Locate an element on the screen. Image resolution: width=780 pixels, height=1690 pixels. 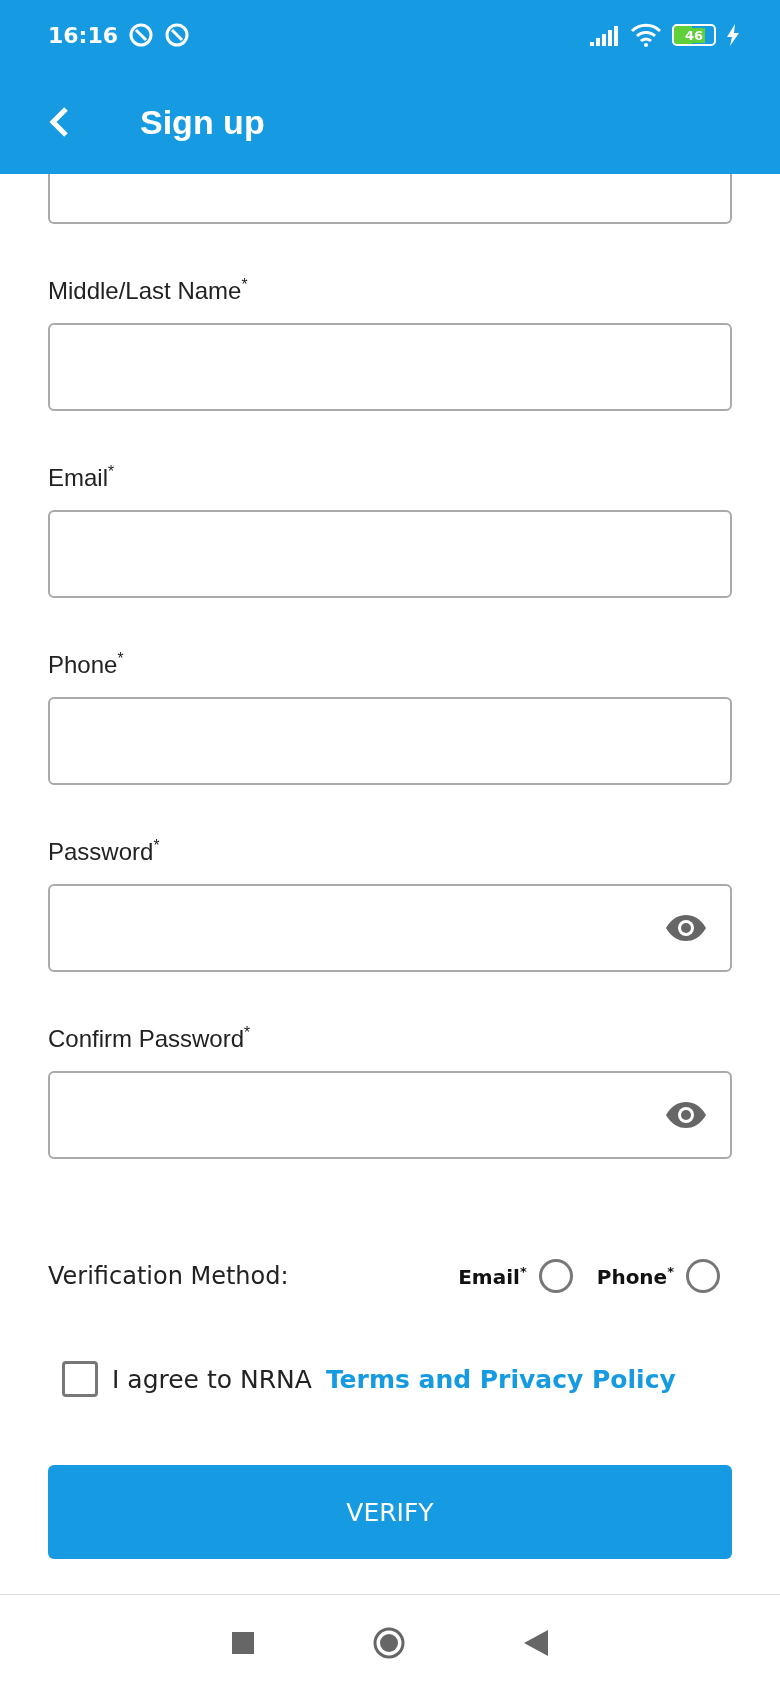
back-nav-icon is located at coordinates (536, 1642).